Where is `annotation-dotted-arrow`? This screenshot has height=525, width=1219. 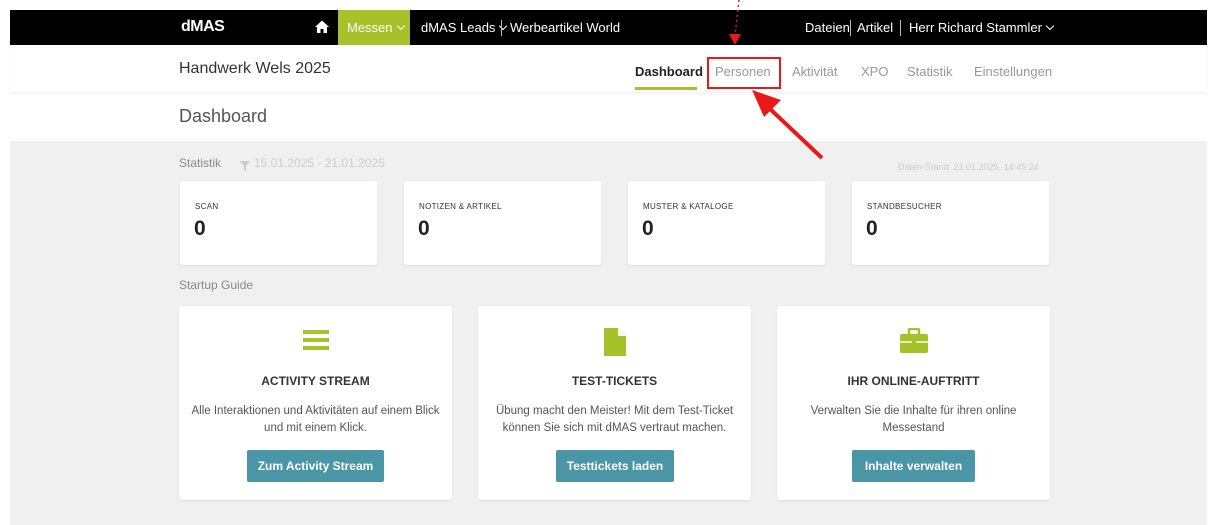
annotation-dotted-arrow is located at coordinates (737, 18).